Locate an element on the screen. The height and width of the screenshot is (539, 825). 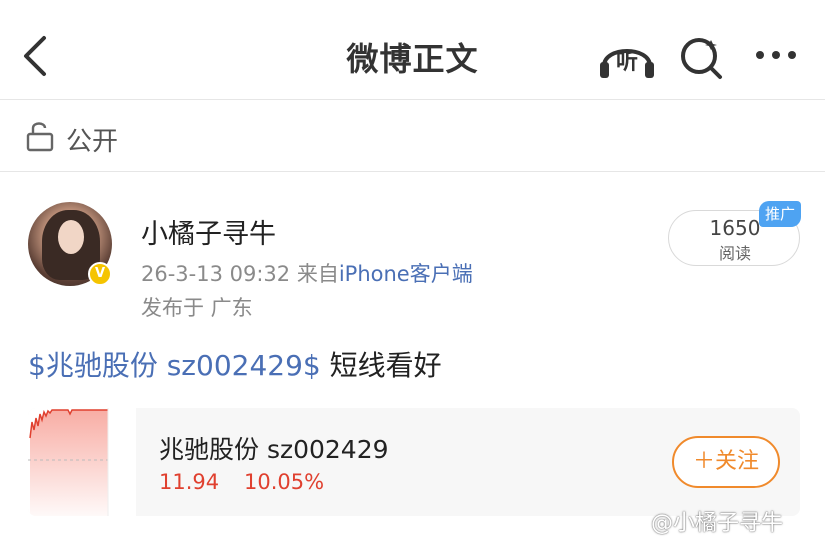
visibility-row: 公开 is located at coordinates (412, 136).